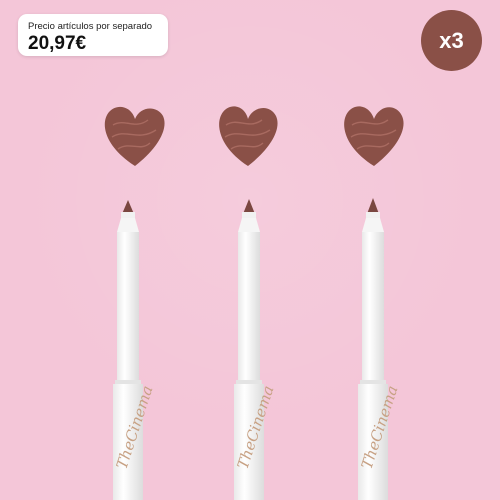 This screenshot has width=500, height=500. I want to click on pencil-1: TheCinema, so click(135, 350).